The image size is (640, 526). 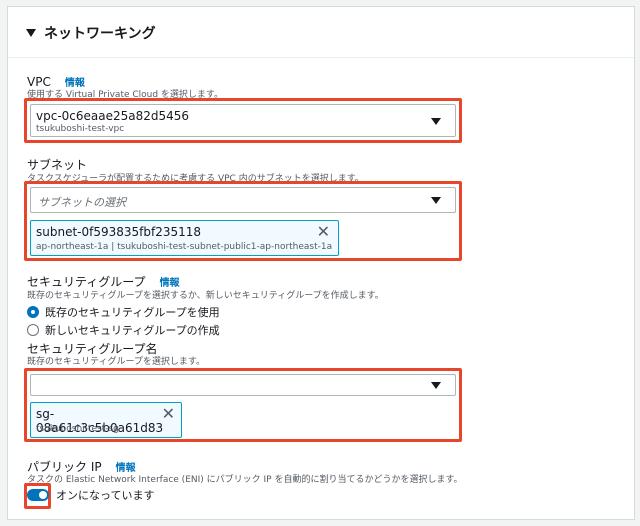 I want to click on sg-description: 既存のセキュリティグループを選択するか、新しいセキュリティグループを作成します。, so click(x=205, y=296).